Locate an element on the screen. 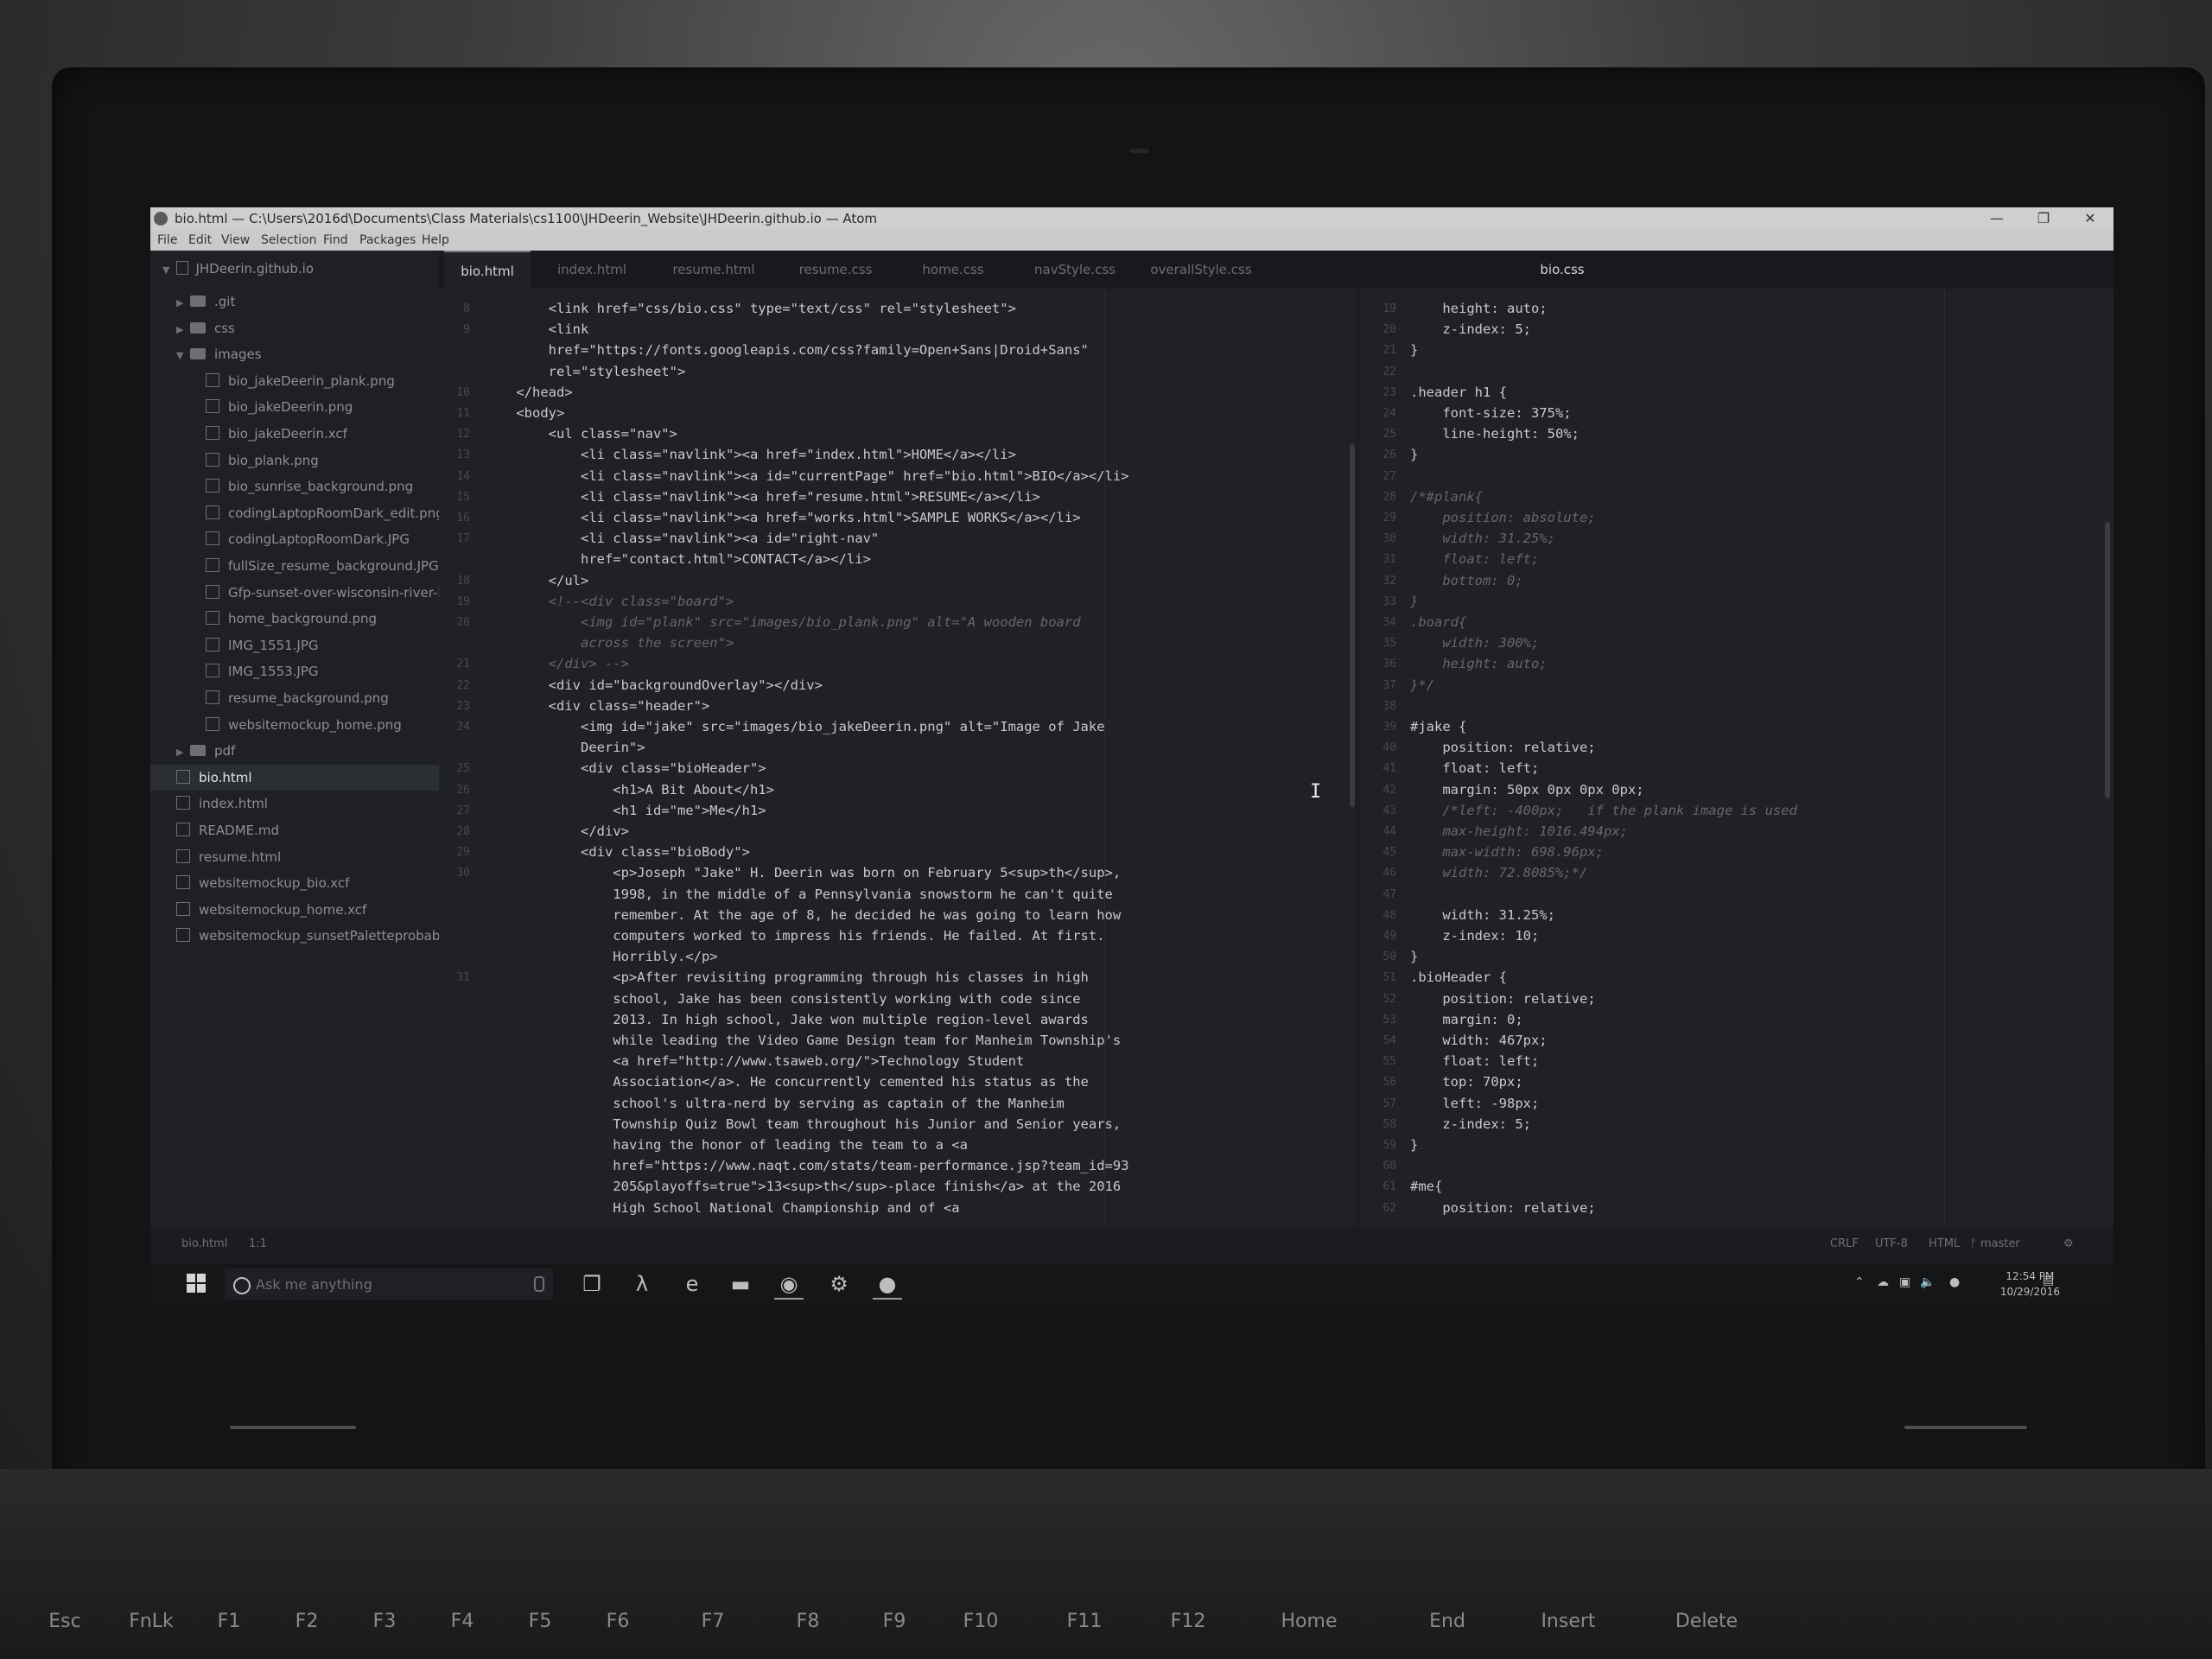 This screenshot has height=1659, width=2212. line-number: 30 is located at coordinates (463, 873).